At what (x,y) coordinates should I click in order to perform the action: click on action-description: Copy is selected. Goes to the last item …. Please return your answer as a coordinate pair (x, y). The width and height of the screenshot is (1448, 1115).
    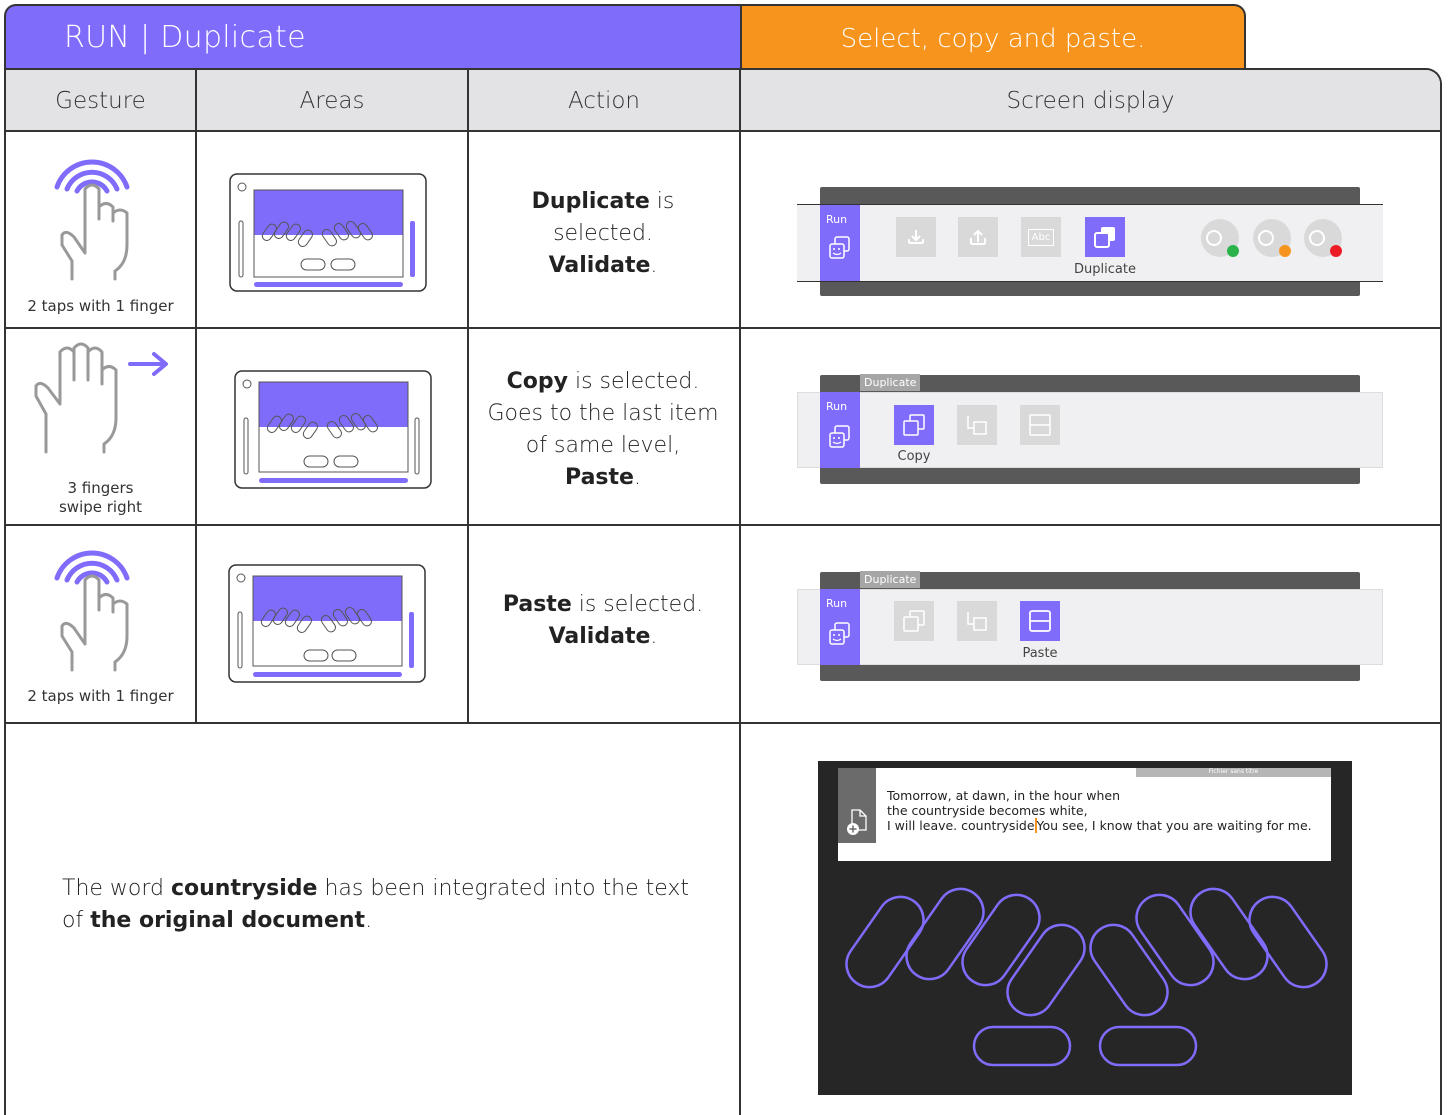
    Looking at the image, I should click on (603, 430).